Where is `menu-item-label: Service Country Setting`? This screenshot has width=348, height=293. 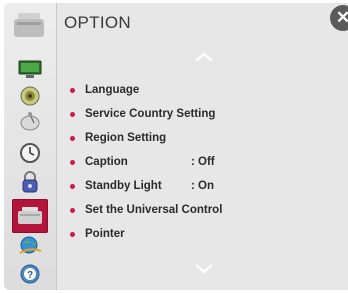 menu-item-label: Service Country Setting is located at coordinates (150, 114).